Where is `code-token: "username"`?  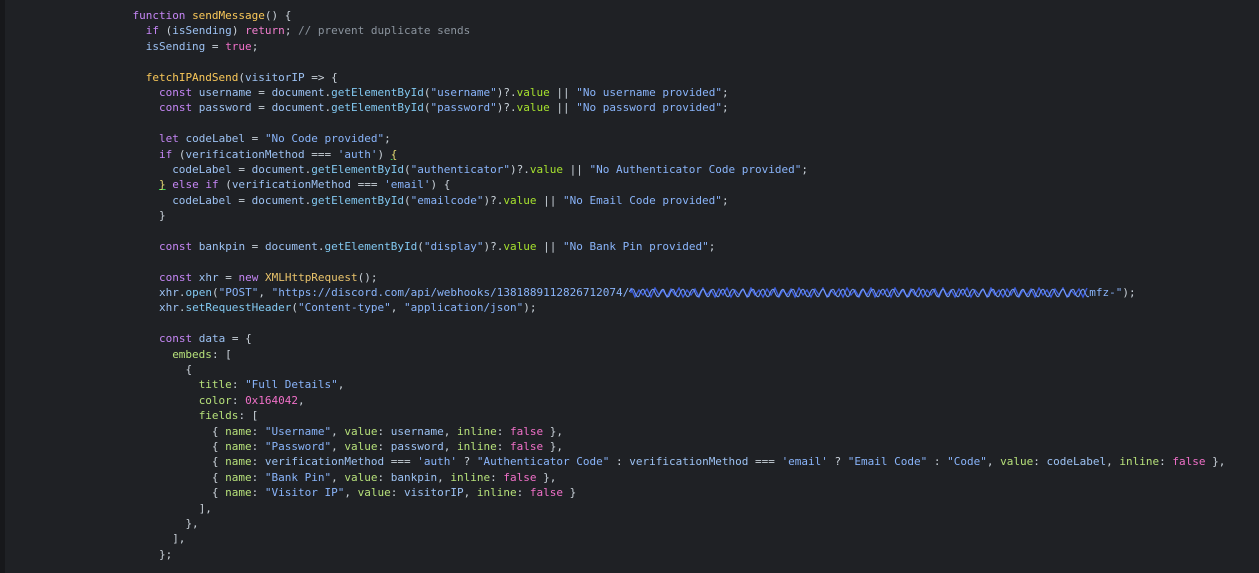 code-token: "username" is located at coordinates (463, 92).